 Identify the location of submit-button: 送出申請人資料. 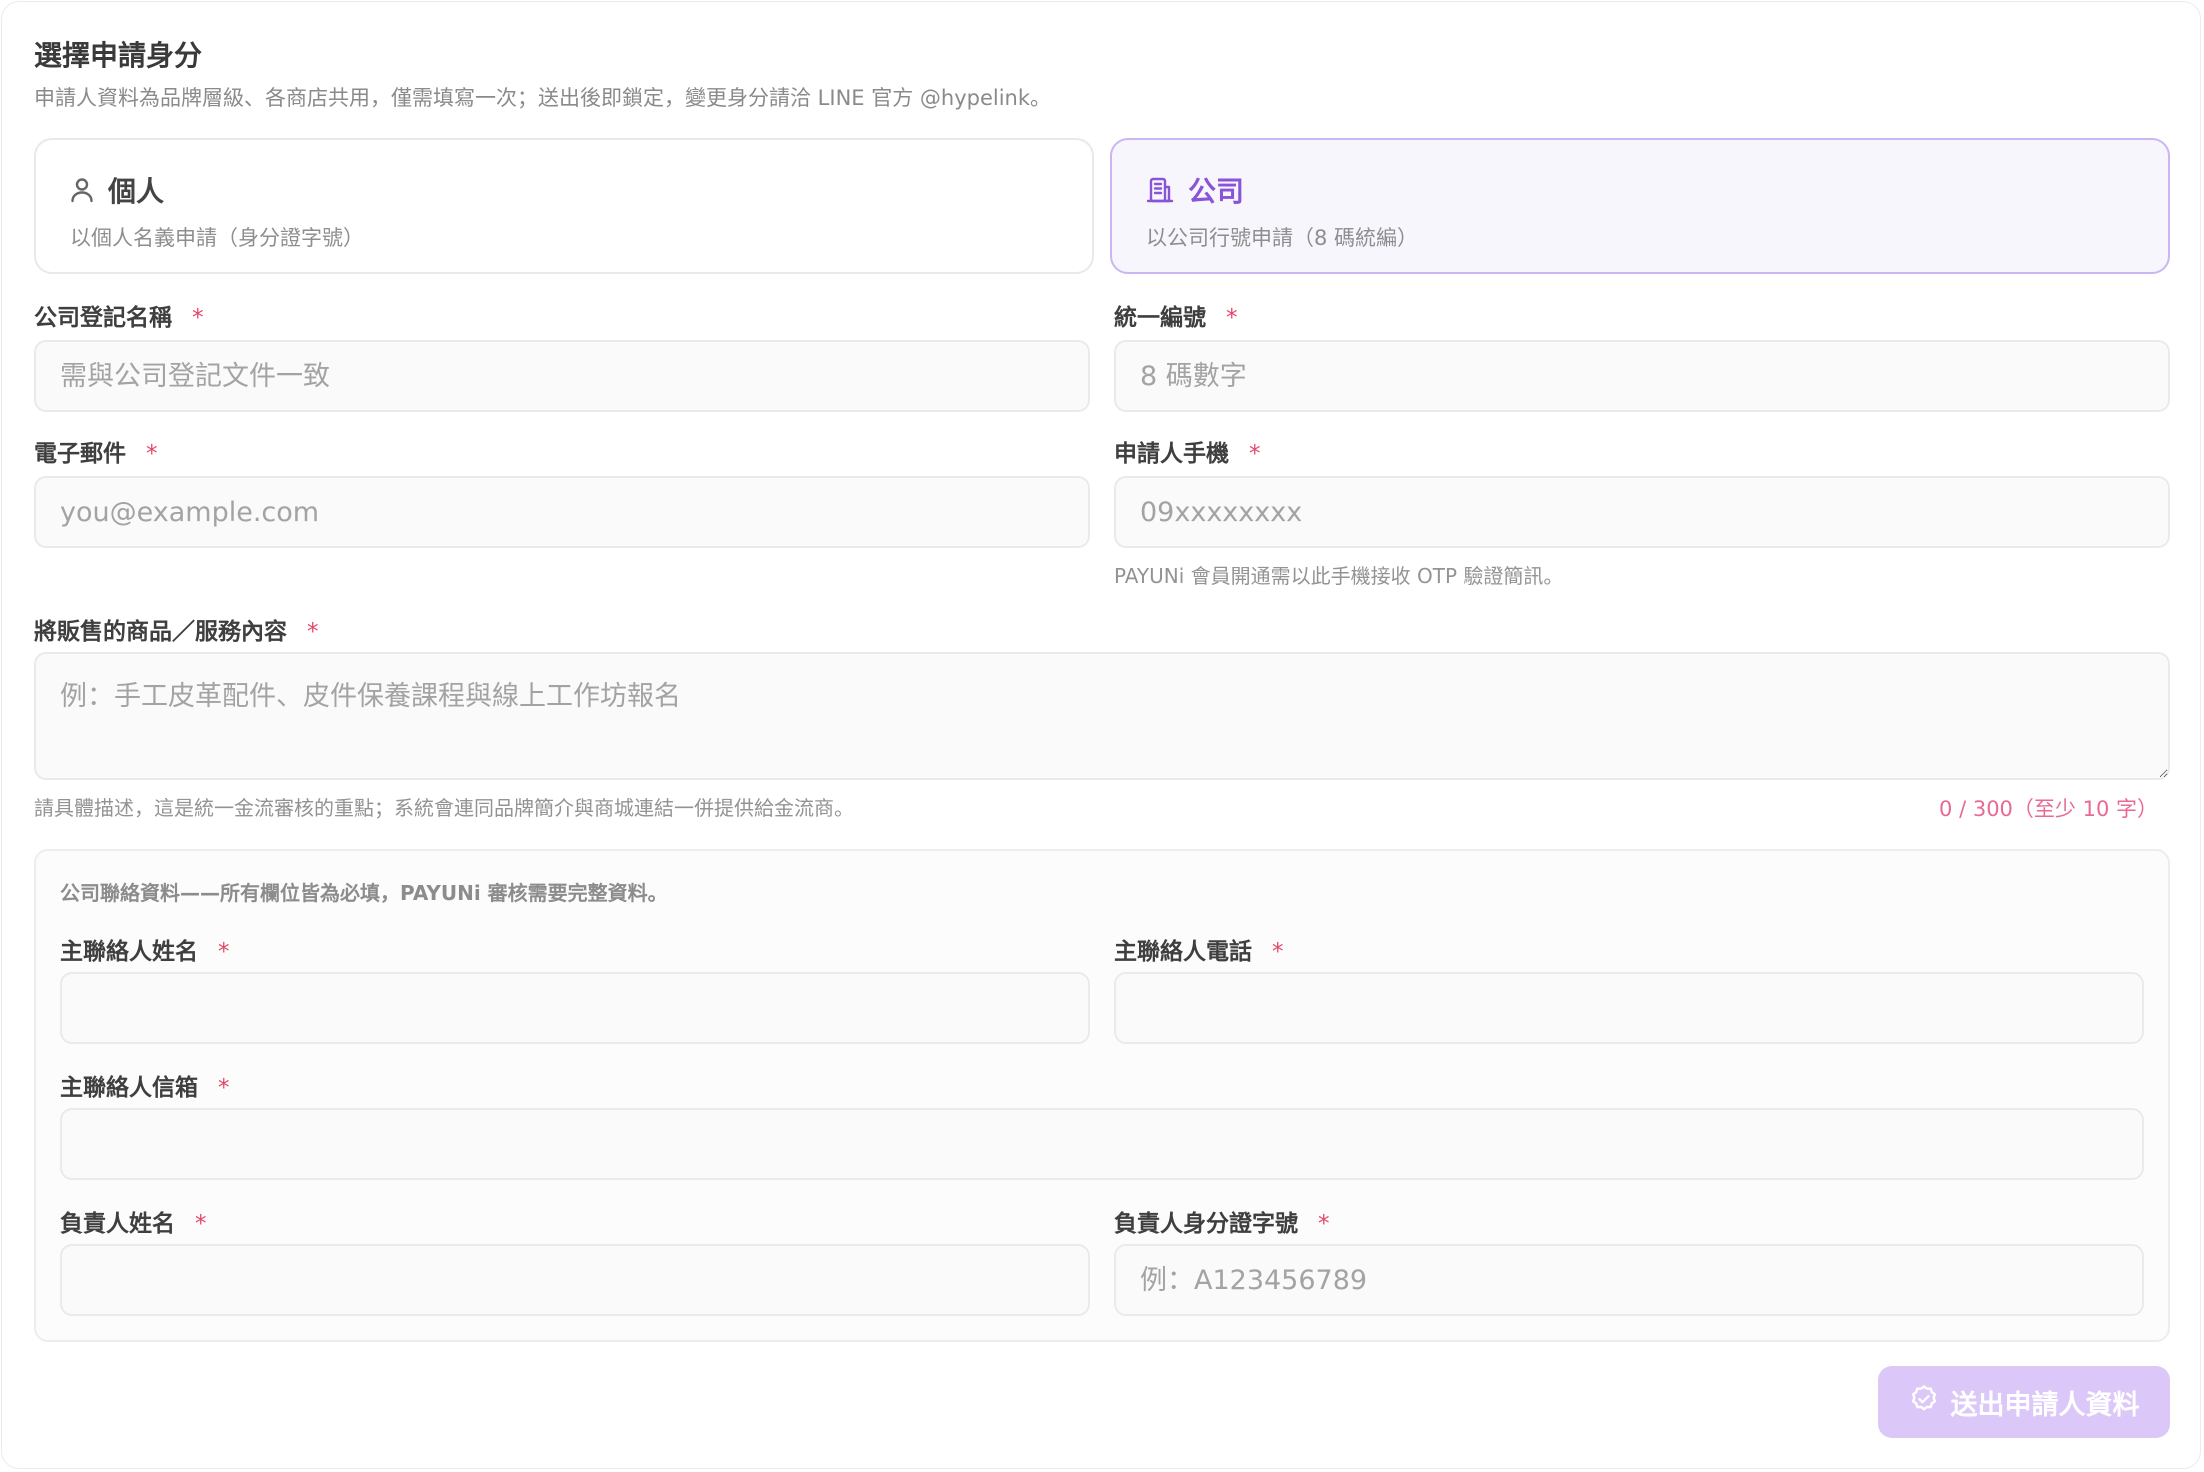
(2024, 1402).